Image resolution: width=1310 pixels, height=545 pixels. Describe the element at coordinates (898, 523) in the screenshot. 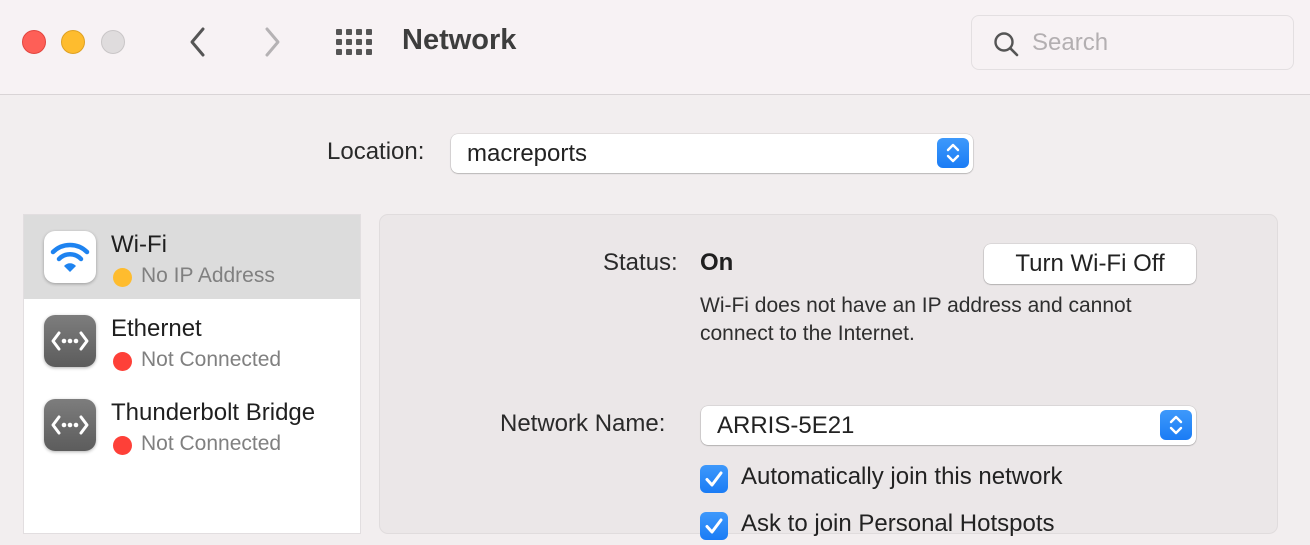

I see `ask-join-hotspots-label: Ask to join Personal Hotspots` at that location.